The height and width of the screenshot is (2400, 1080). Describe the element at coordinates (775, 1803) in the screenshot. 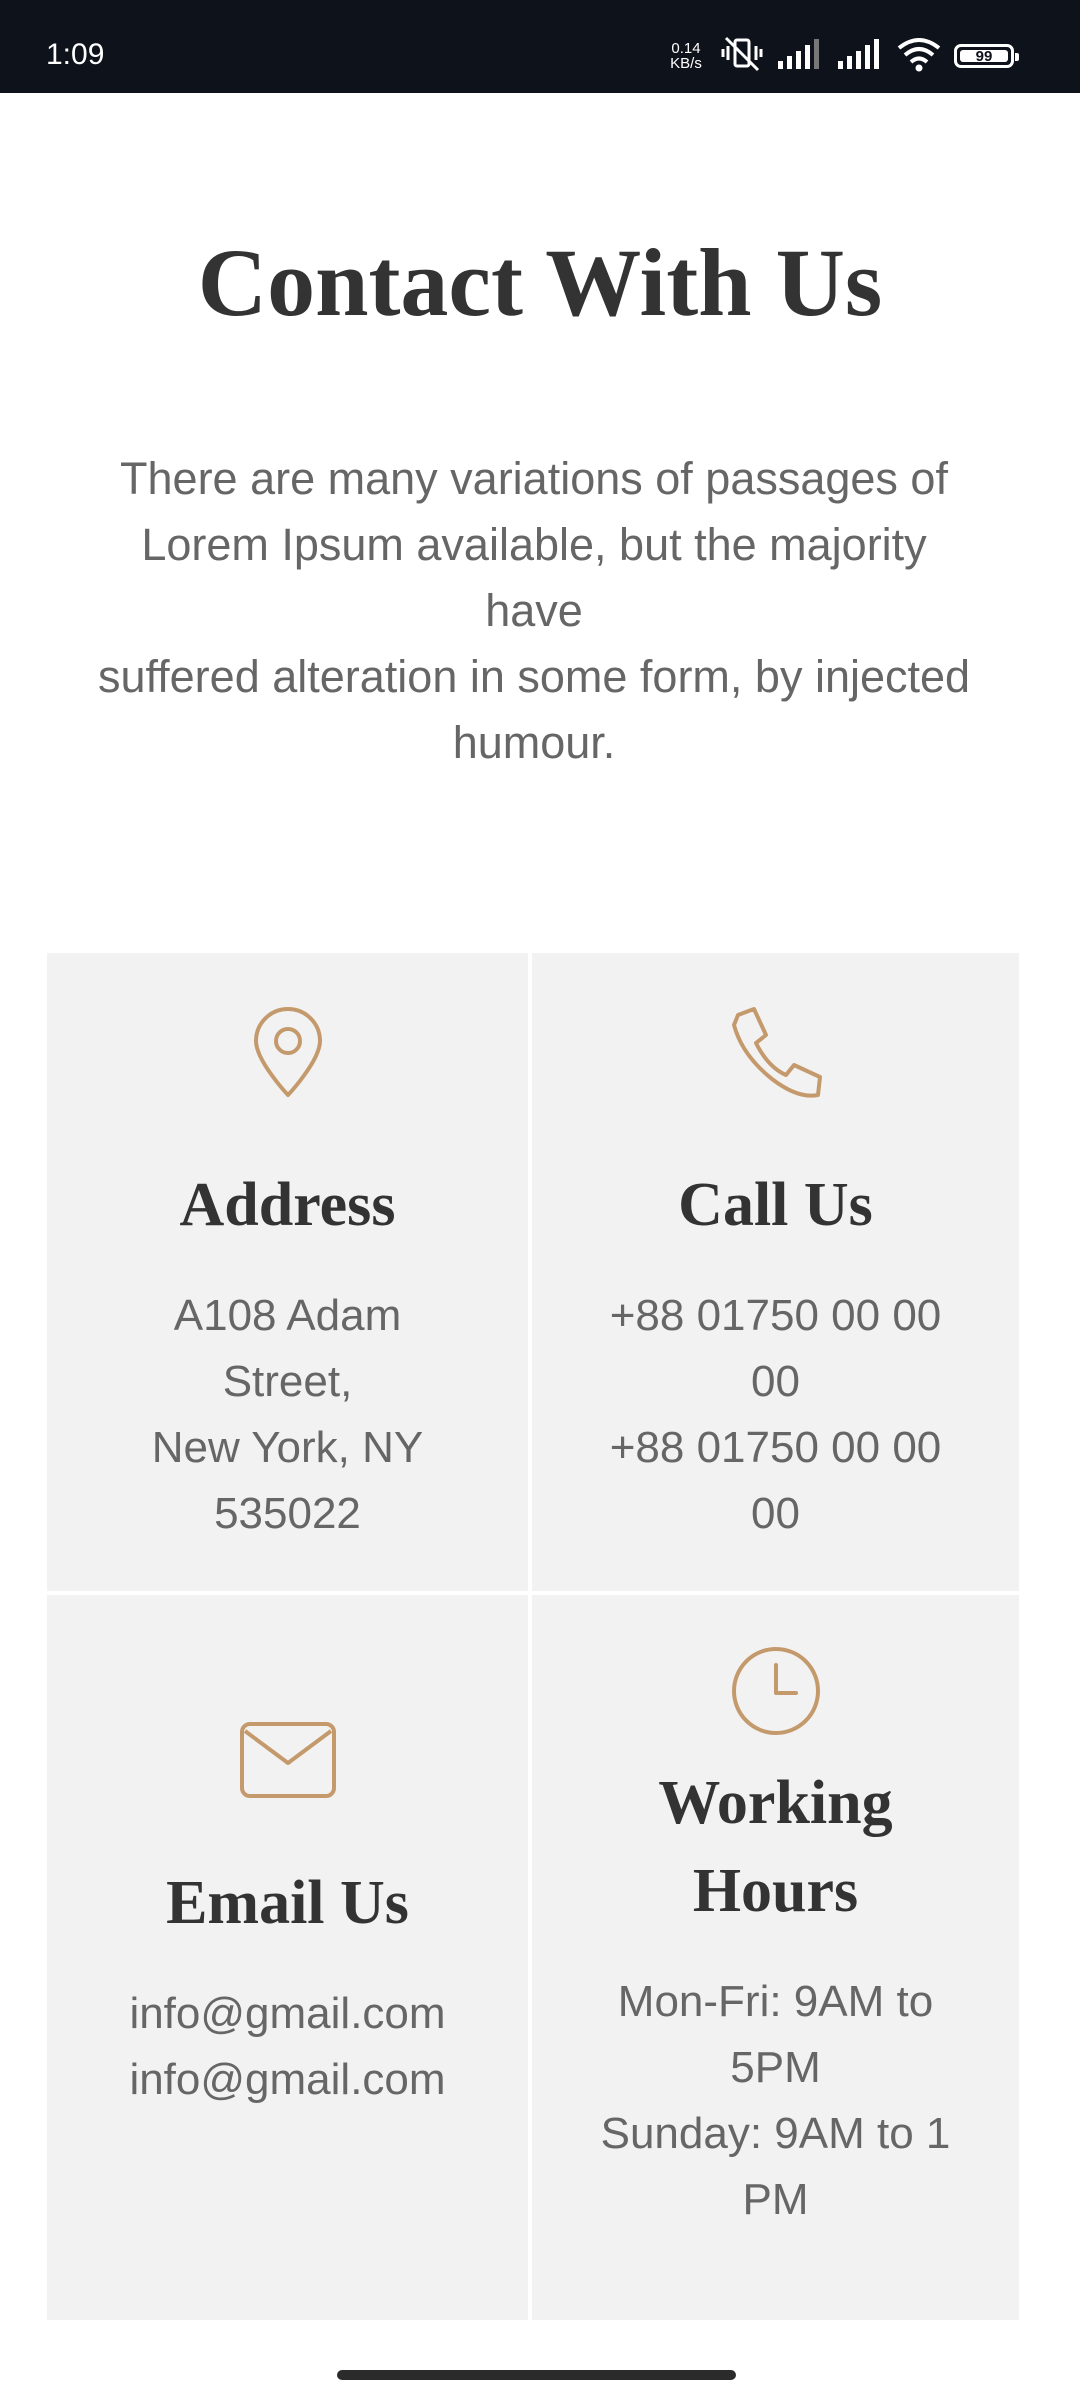

I see `hours-title-line: Working` at that location.